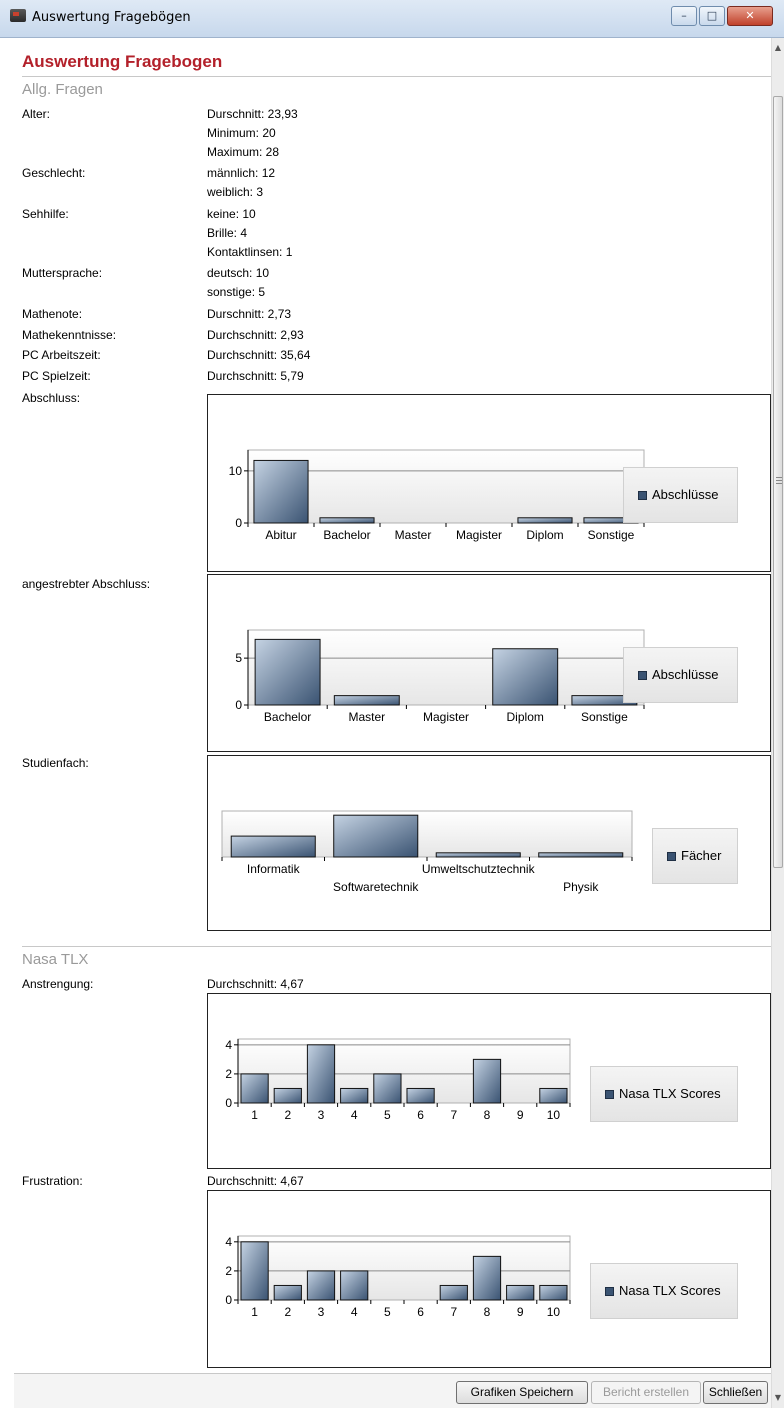  Describe the element at coordinates (236, 471) in the screenshot. I see `y-tick-label: 10` at that location.